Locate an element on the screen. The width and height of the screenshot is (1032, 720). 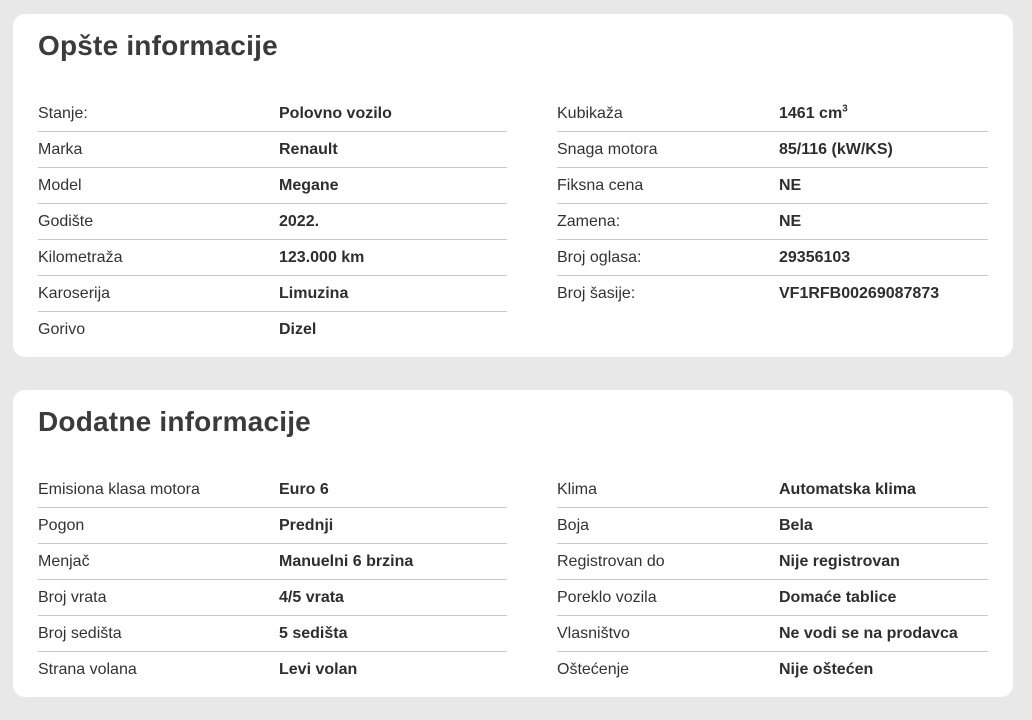
spec-value: 29356103 is located at coordinates (815, 257).